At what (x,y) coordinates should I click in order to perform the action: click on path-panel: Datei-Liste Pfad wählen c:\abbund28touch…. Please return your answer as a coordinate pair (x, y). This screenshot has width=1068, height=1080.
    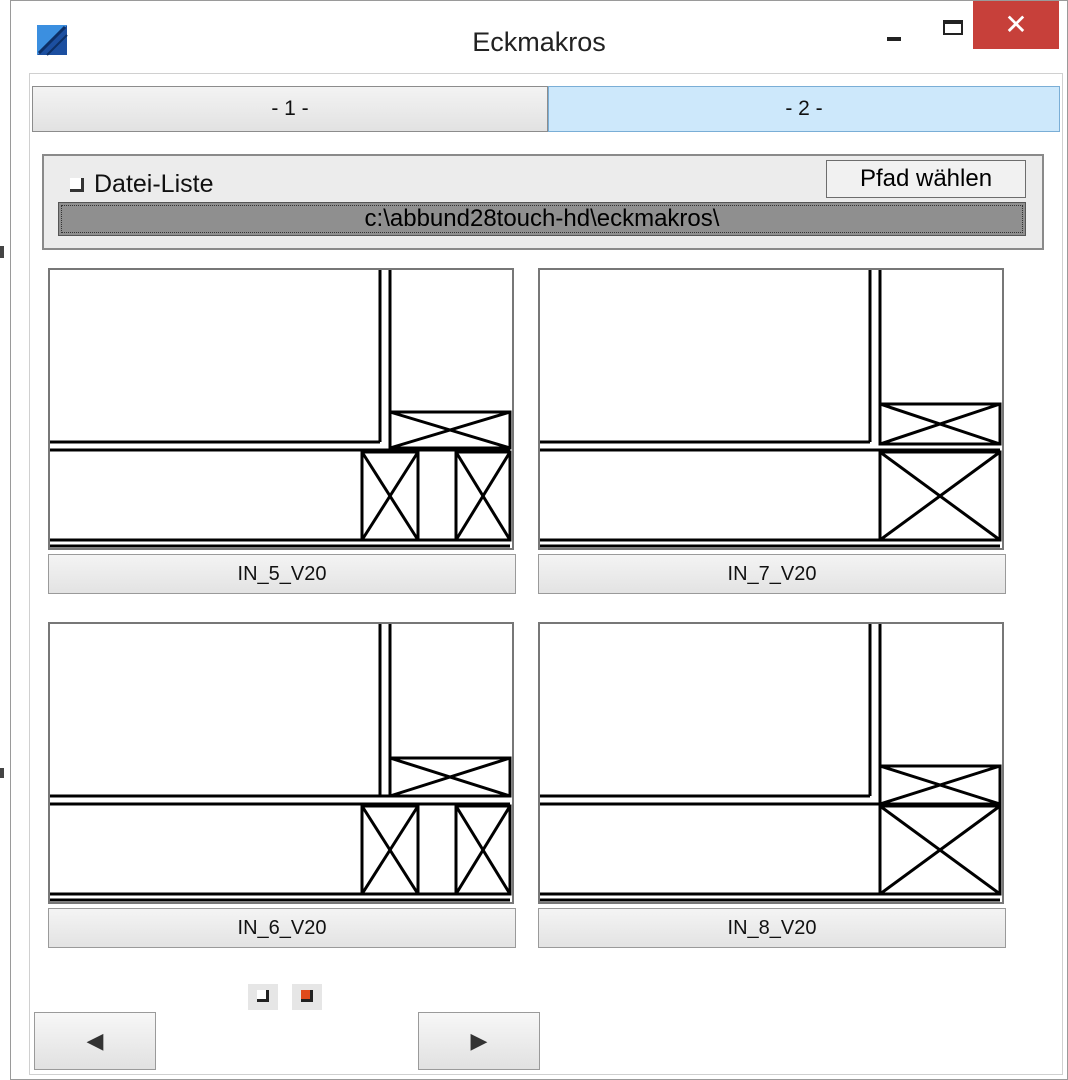
    Looking at the image, I should click on (543, 202).